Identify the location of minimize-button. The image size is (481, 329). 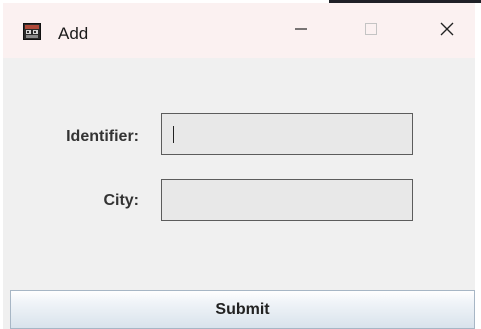
(301, 31).